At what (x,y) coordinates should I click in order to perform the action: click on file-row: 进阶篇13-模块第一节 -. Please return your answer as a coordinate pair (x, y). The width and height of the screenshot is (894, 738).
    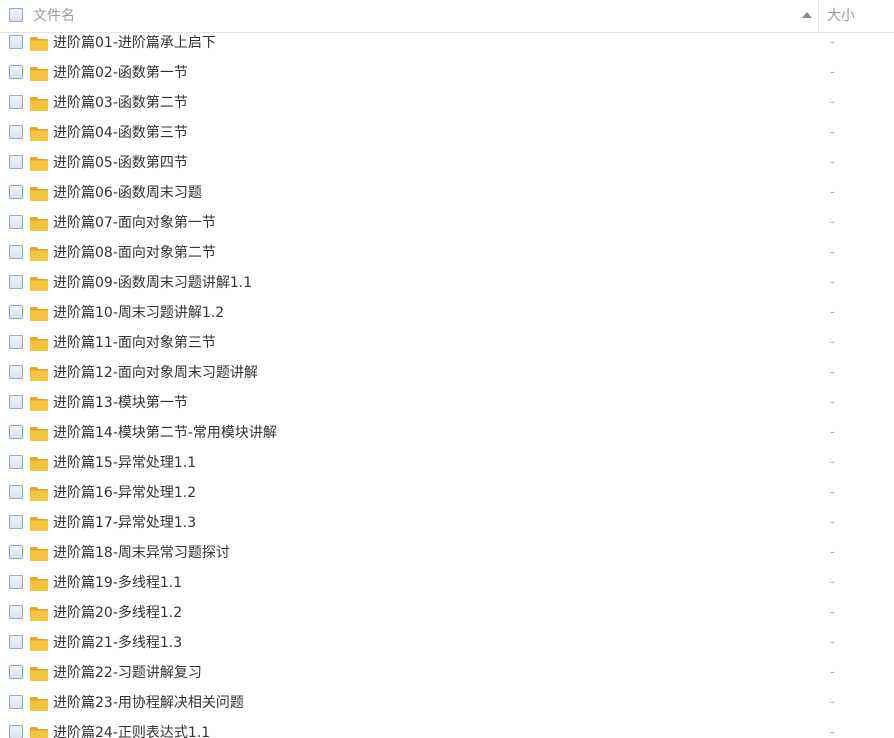
    Looking at the image, I should click on (447, 408).